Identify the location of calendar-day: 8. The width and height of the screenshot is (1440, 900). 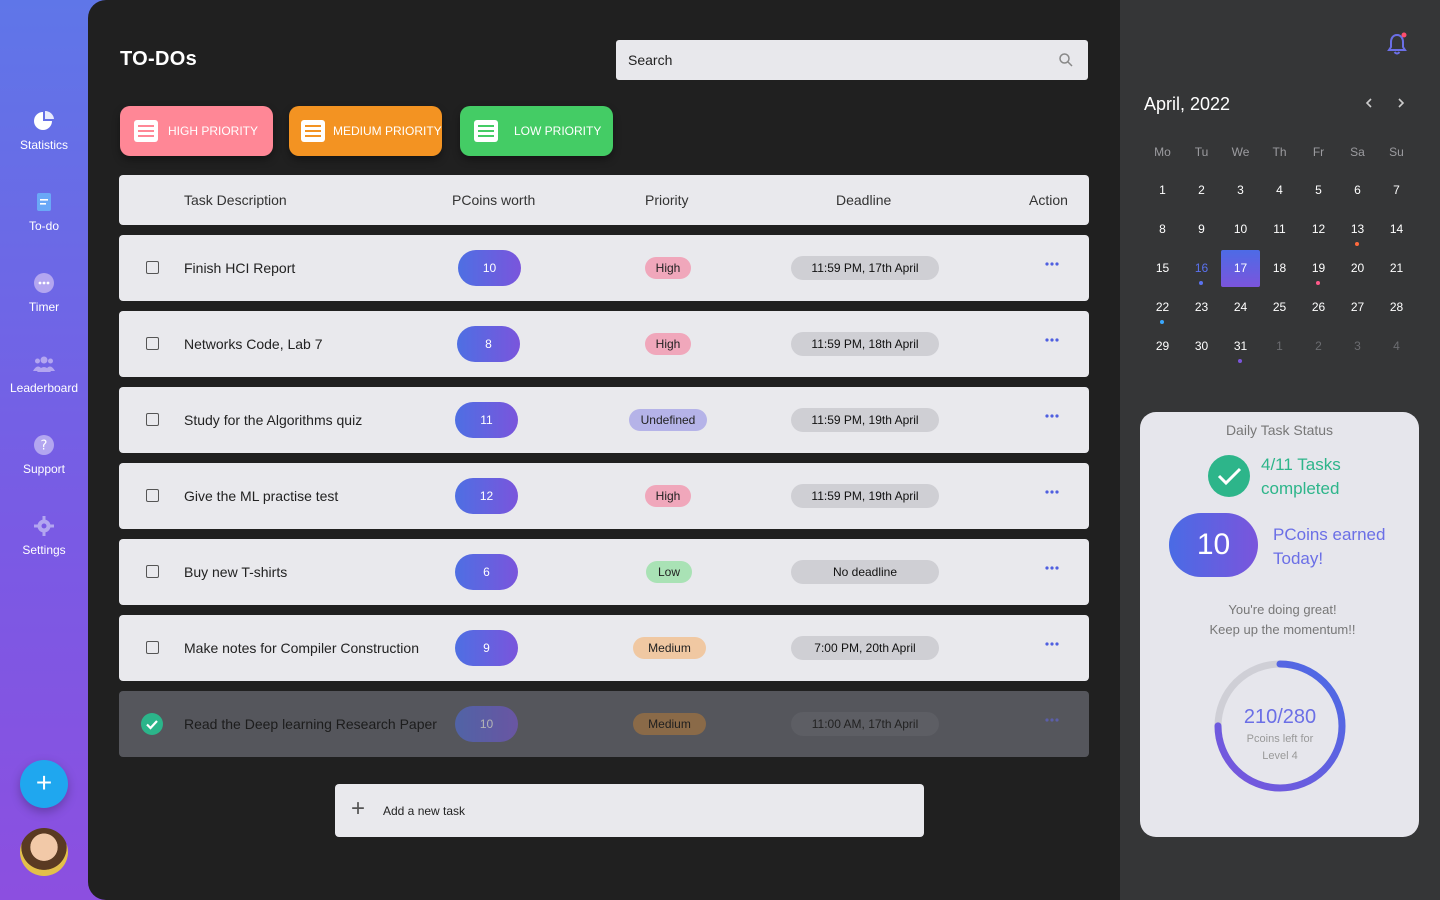
(1162, 229).